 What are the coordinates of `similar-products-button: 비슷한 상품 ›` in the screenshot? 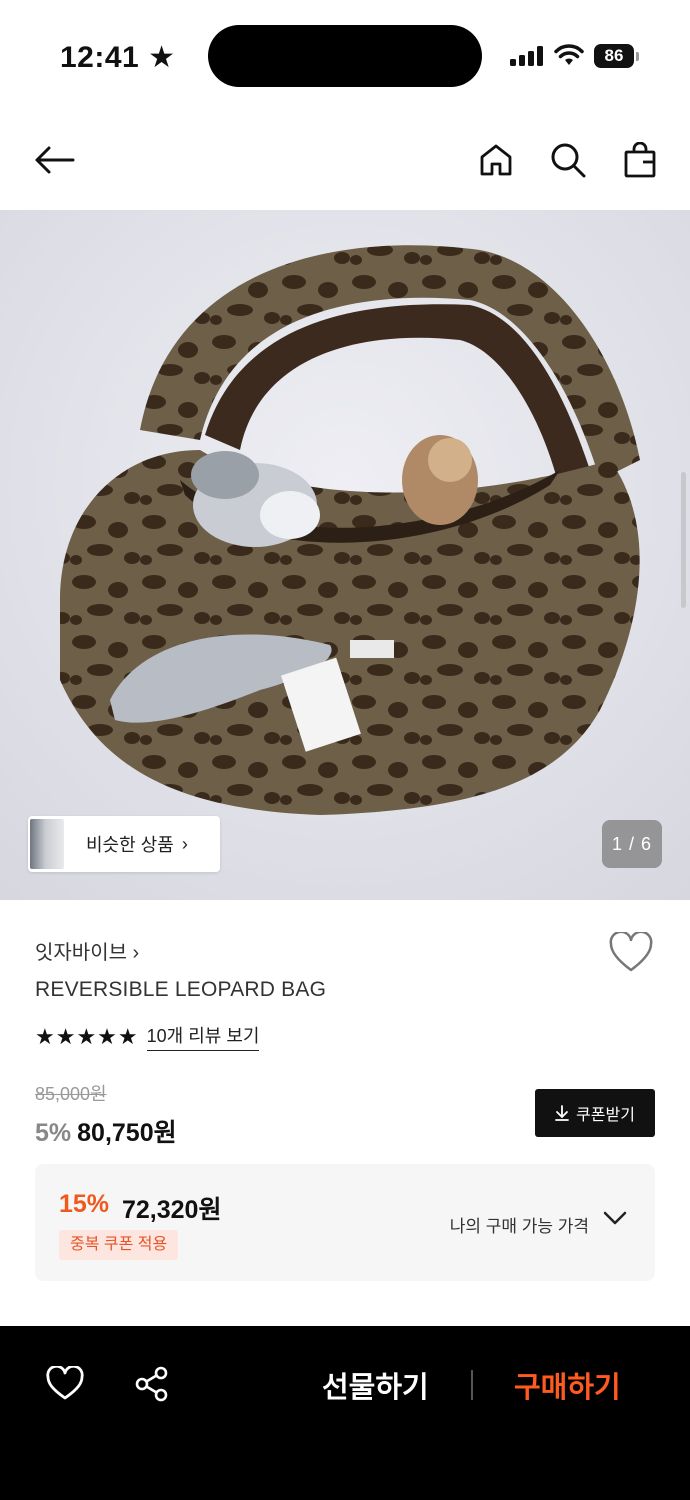 It's located at (124, 844).